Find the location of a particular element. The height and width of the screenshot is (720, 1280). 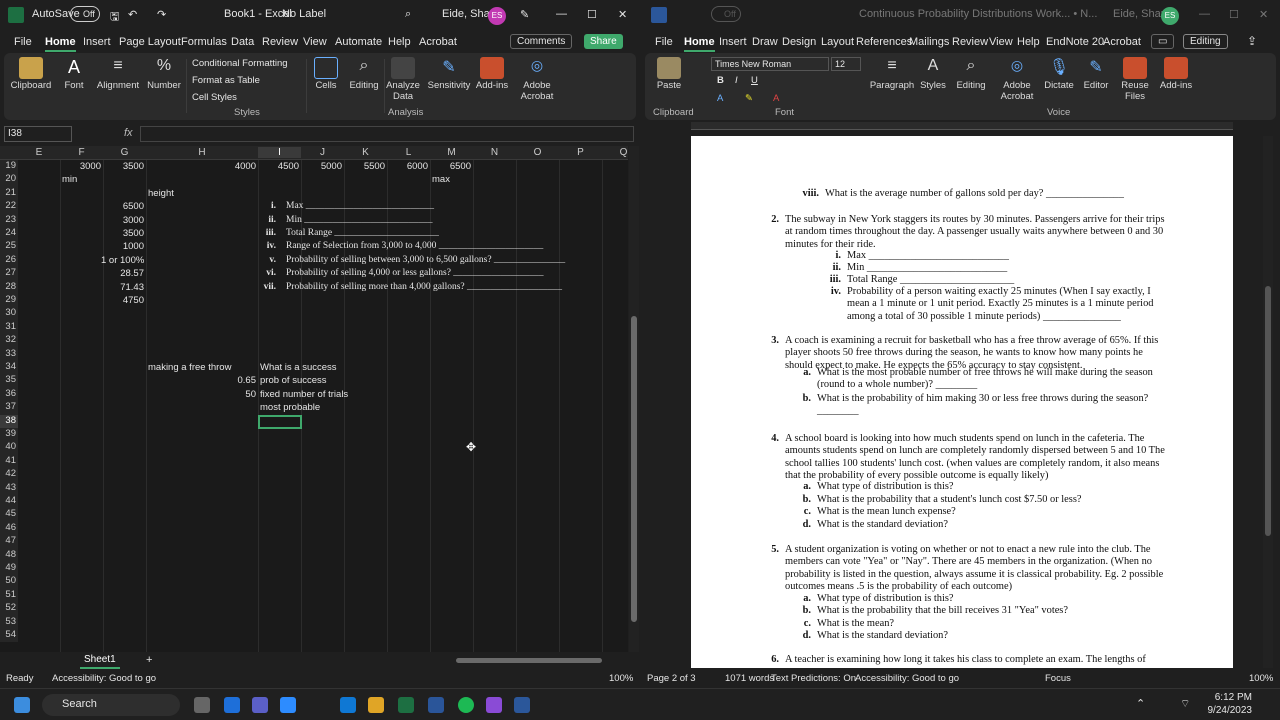

column-header: H is located at coordinates (202, 152).